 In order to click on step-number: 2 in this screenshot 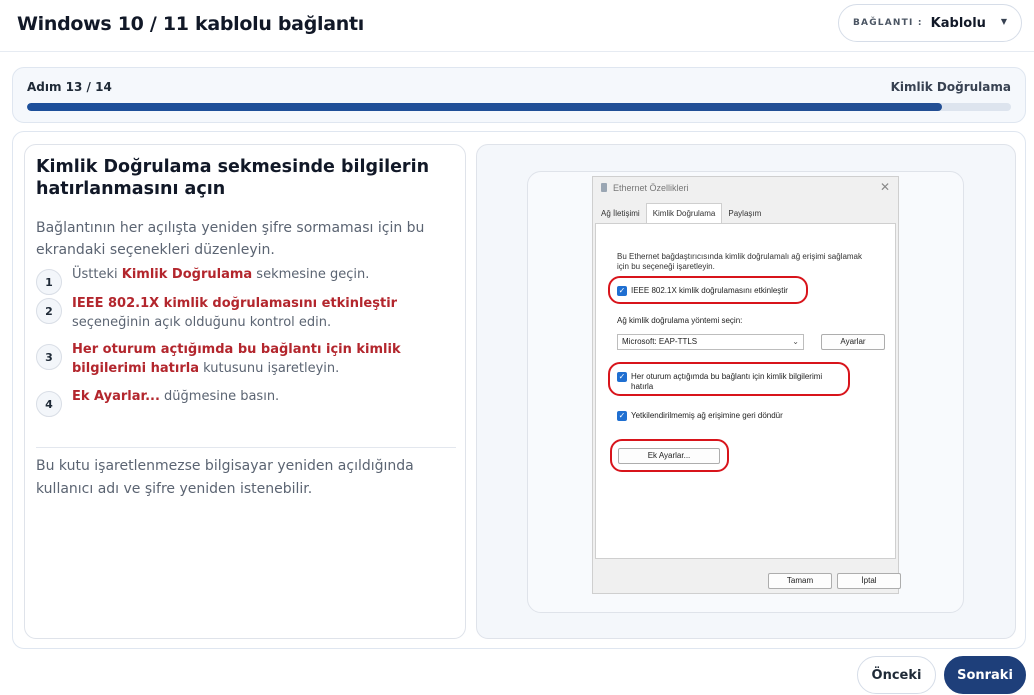, I will do `click(49, 311)`.